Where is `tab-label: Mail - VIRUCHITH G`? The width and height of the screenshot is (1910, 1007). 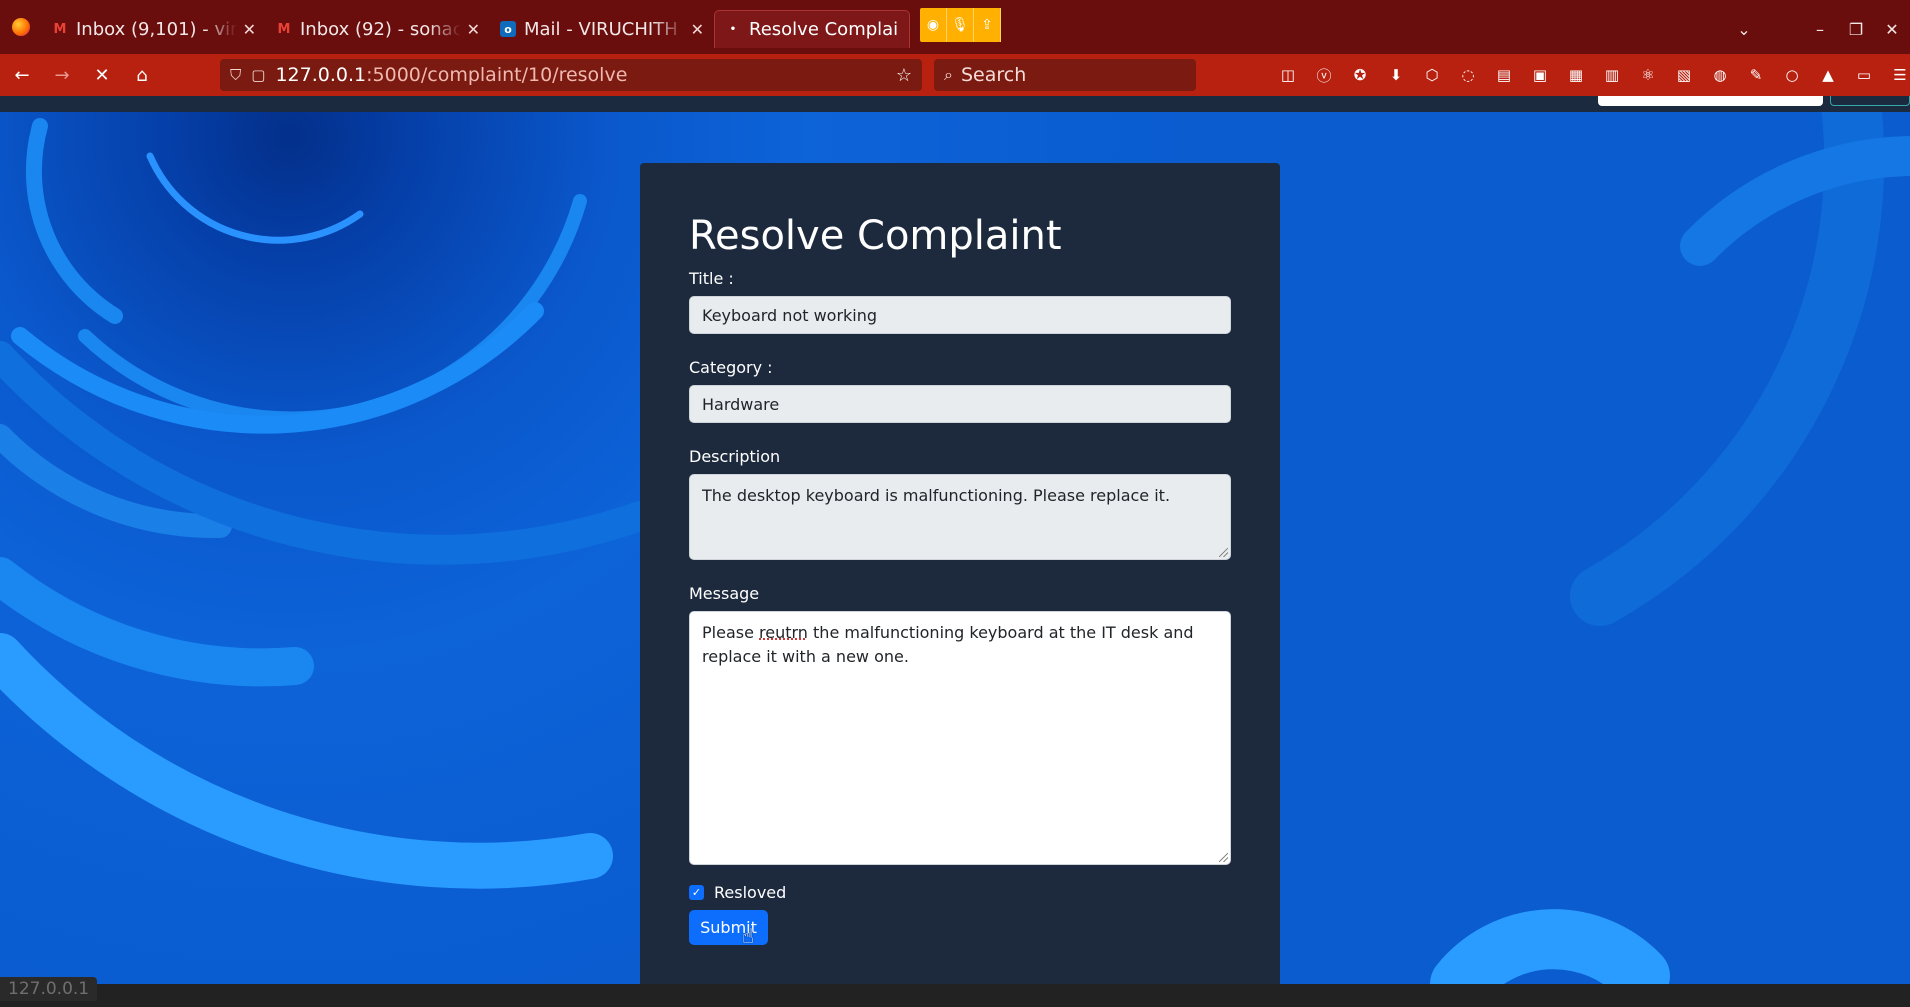 tab-label: Mail - VIRUCHITH G is located at coordinates (604, 29).